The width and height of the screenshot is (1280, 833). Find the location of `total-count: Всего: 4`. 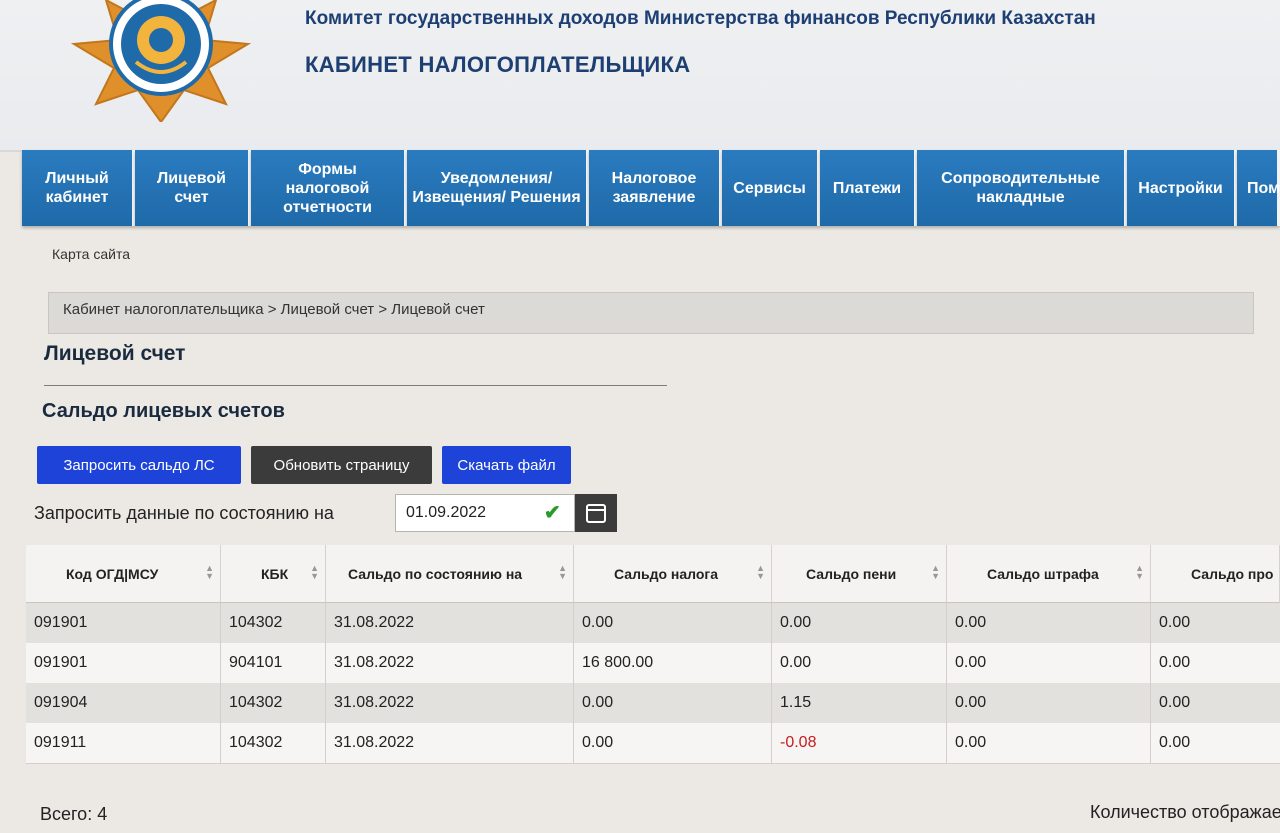

total-count: Всего: 4 is located at coordinates (74, 814).